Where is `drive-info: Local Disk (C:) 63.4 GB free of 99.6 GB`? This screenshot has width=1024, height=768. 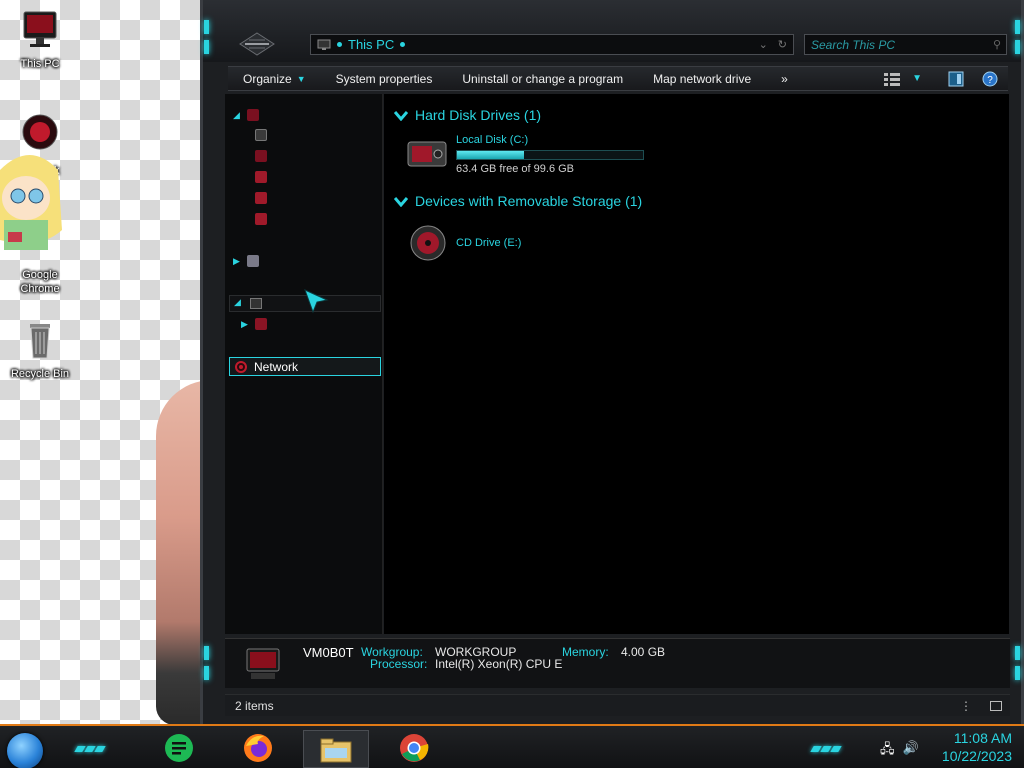 drive-info: Local Disk (C:) 63.4 GB free of 99.6 GB is located at coordinates (550, 154).